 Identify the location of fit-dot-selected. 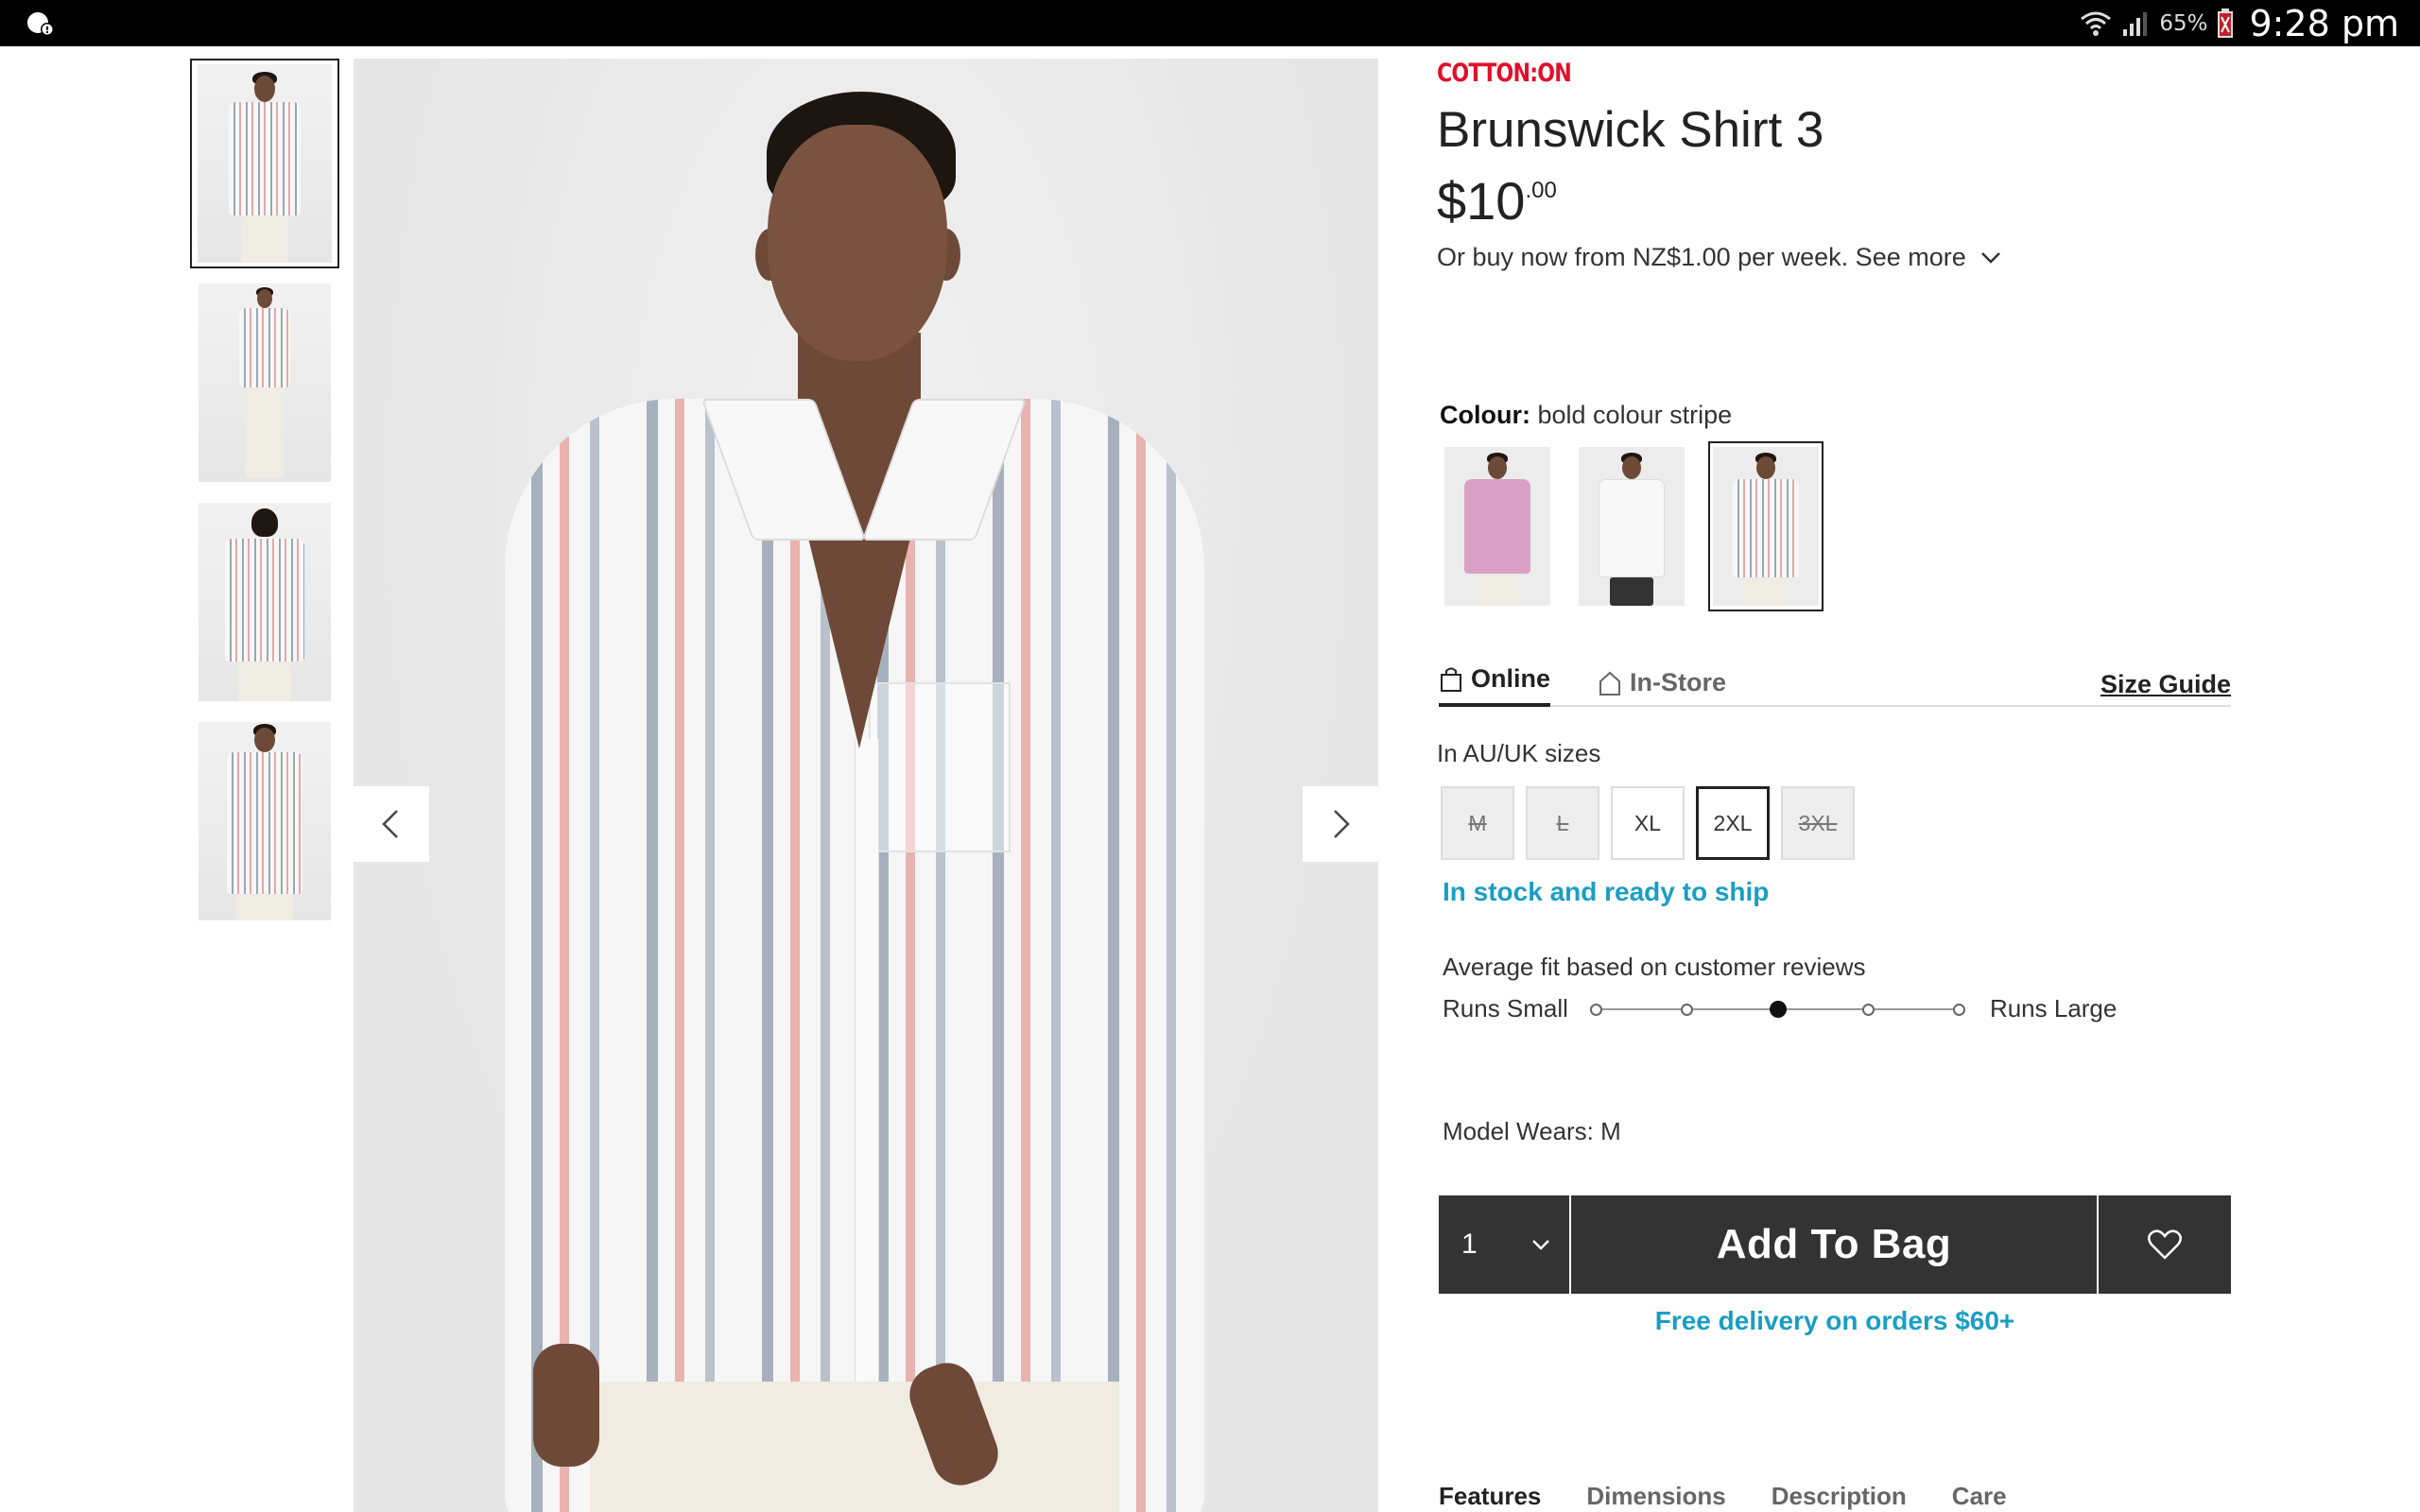
(1778, 1009).